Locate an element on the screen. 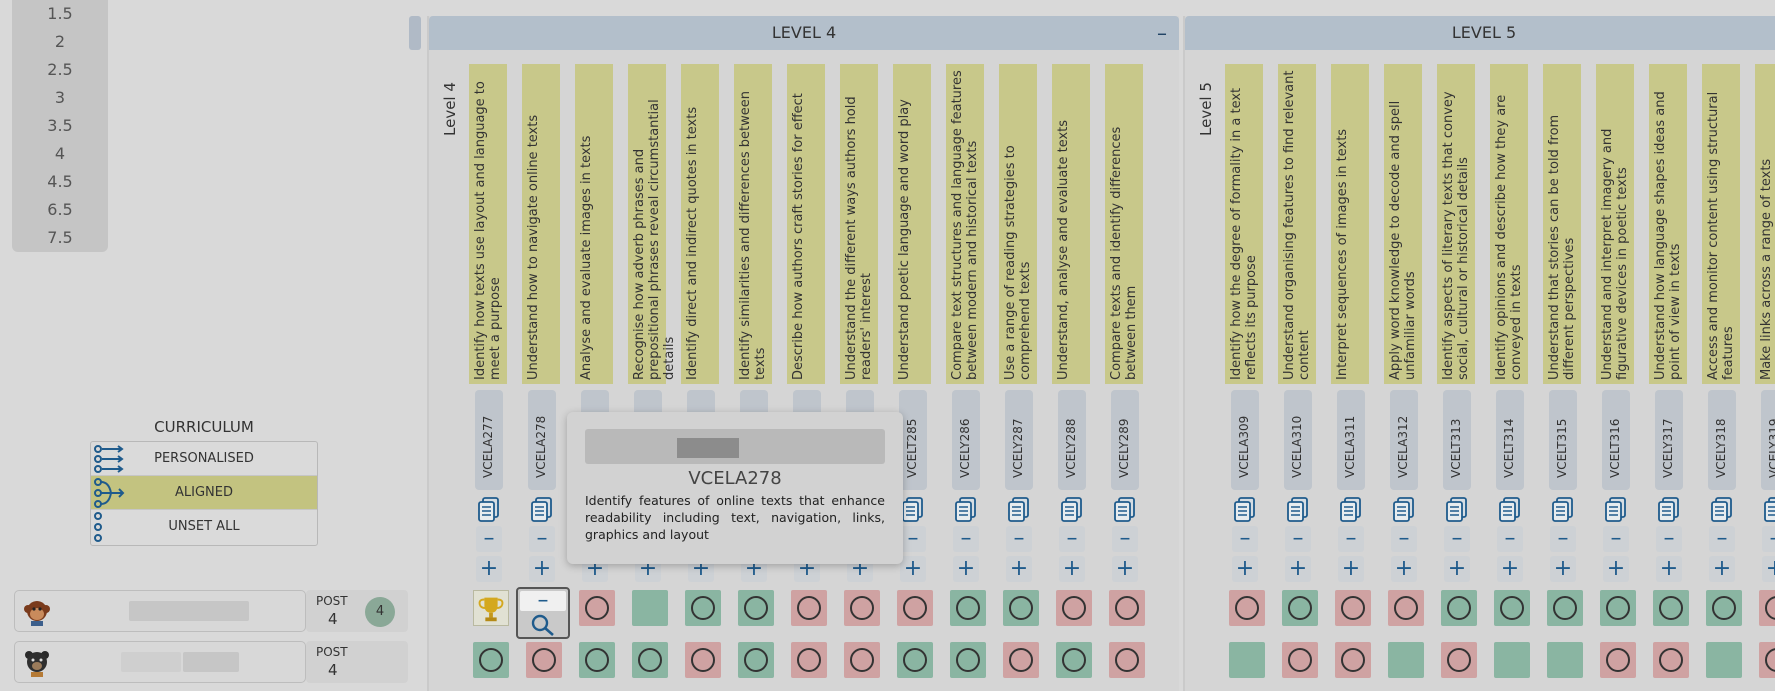 This screenshot has width=1775, height=691. outcome-code-tab: VCELT316 is located at coordinates (1616, 440).